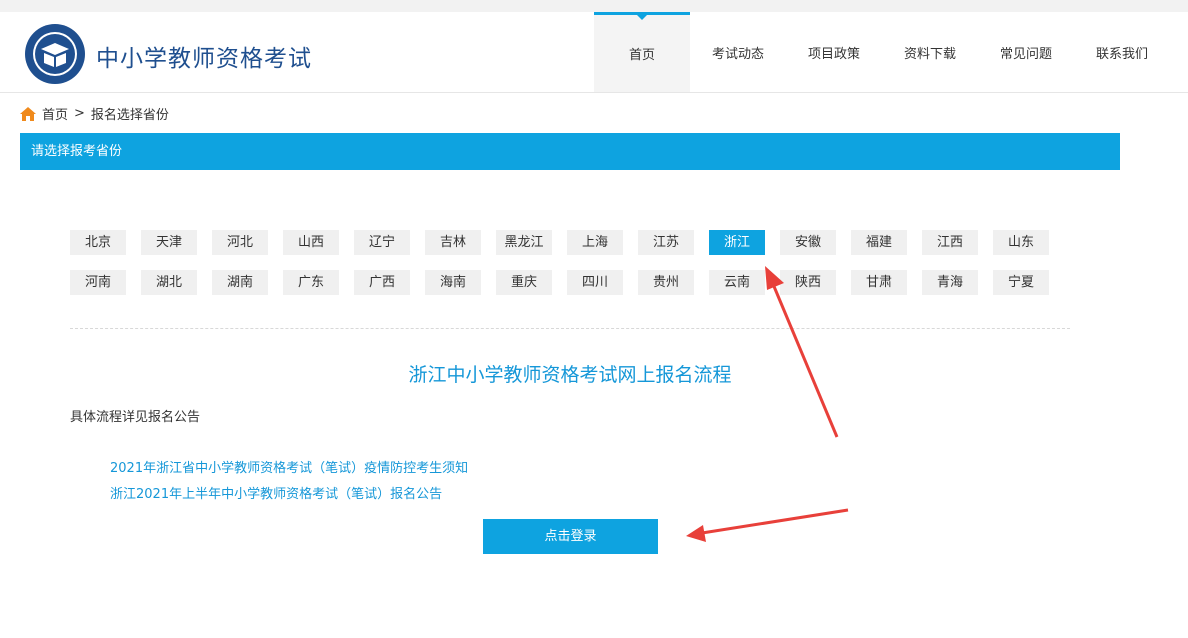 This screenshot has height=638, width=1188. Describe the element at coordinates (28, 113) in the screenshot. I see `home-icon` at that location.